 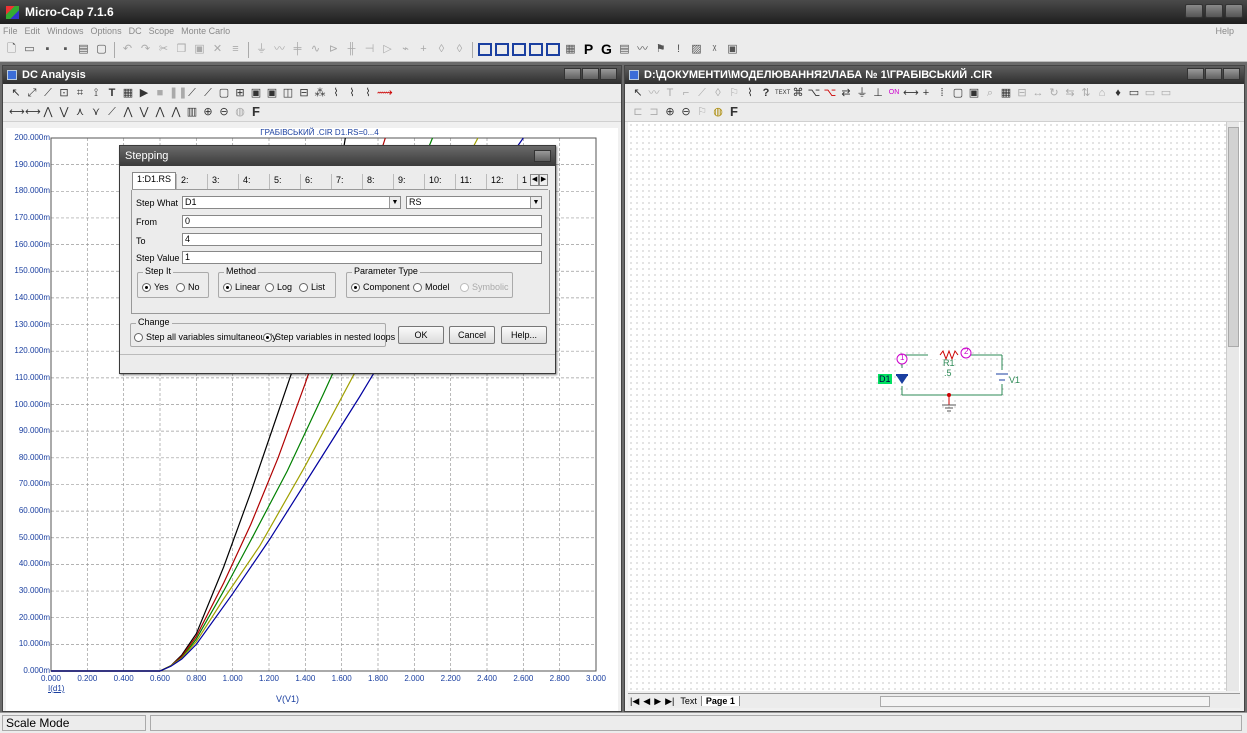 What do you see at coordinates (1070, 93) in the screenshot?
I see `flip-x-icon: ⇆` at bounding box center [1070, 93].